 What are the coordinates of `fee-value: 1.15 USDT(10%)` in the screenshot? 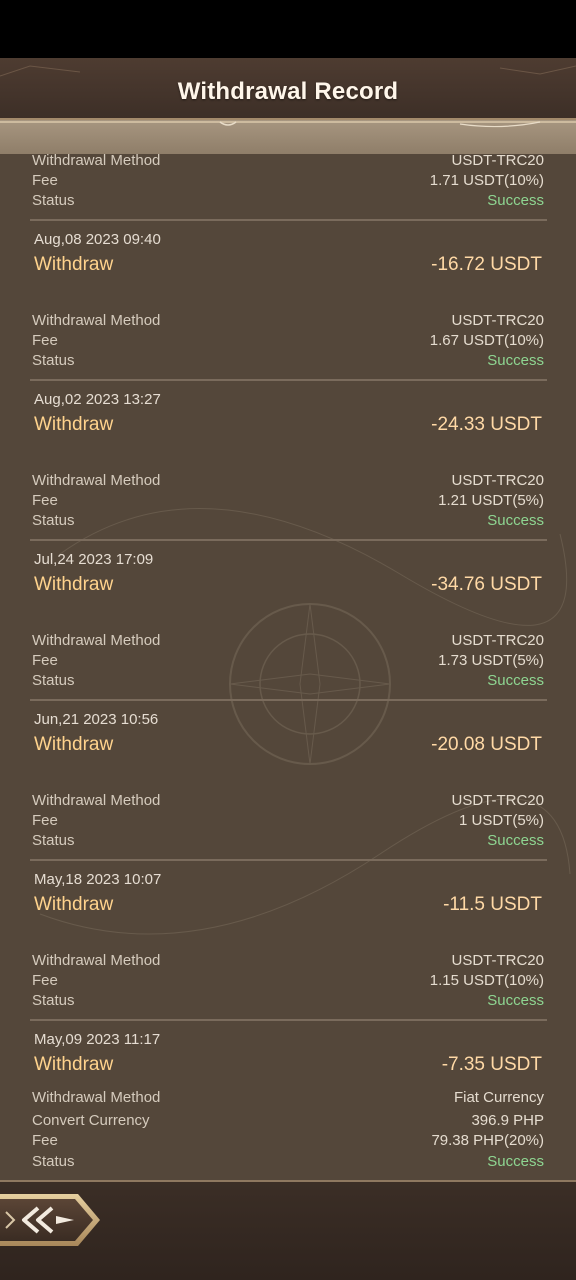 It's located at (486, 980).